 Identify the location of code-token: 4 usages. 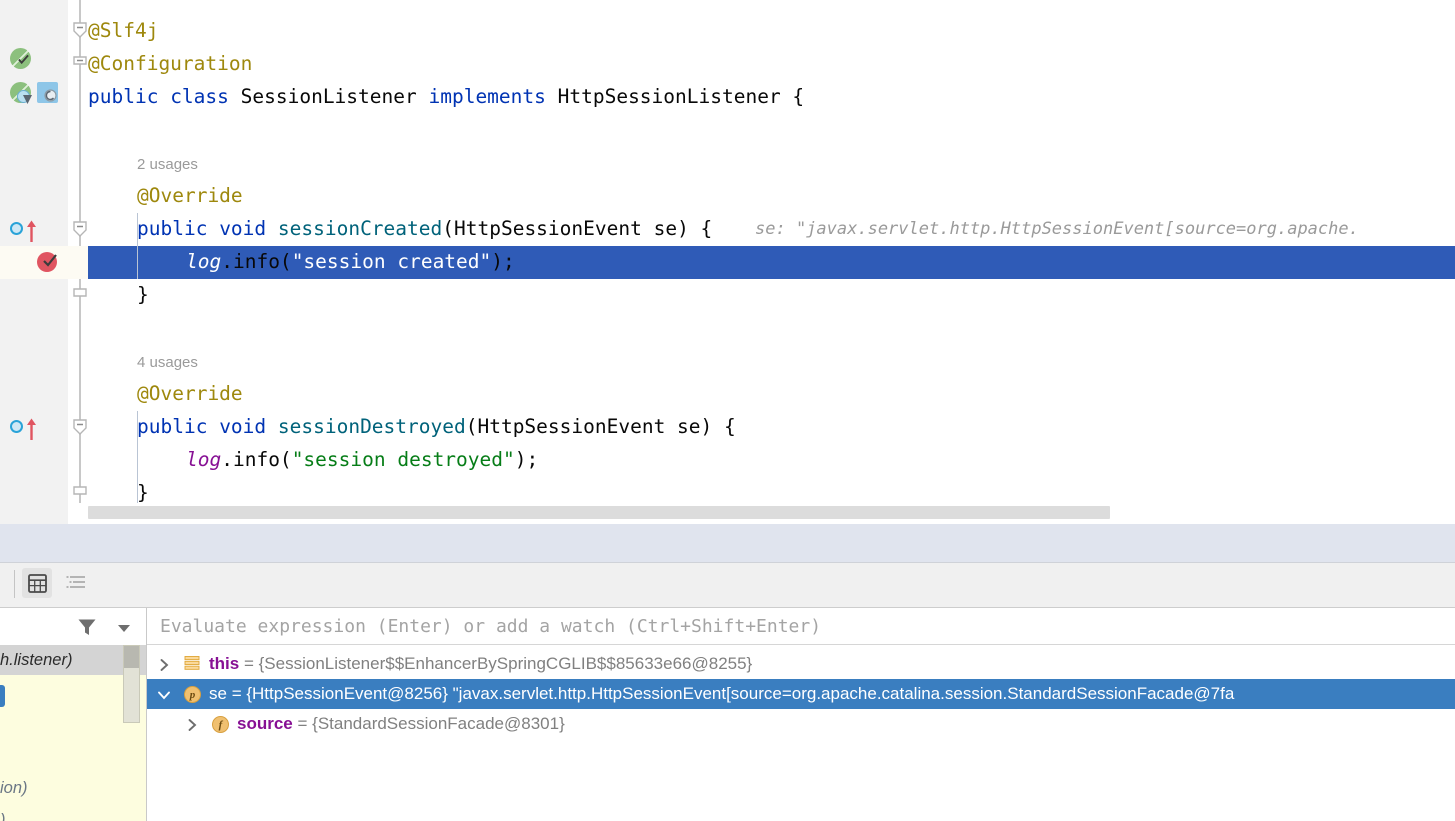
(167, 362).